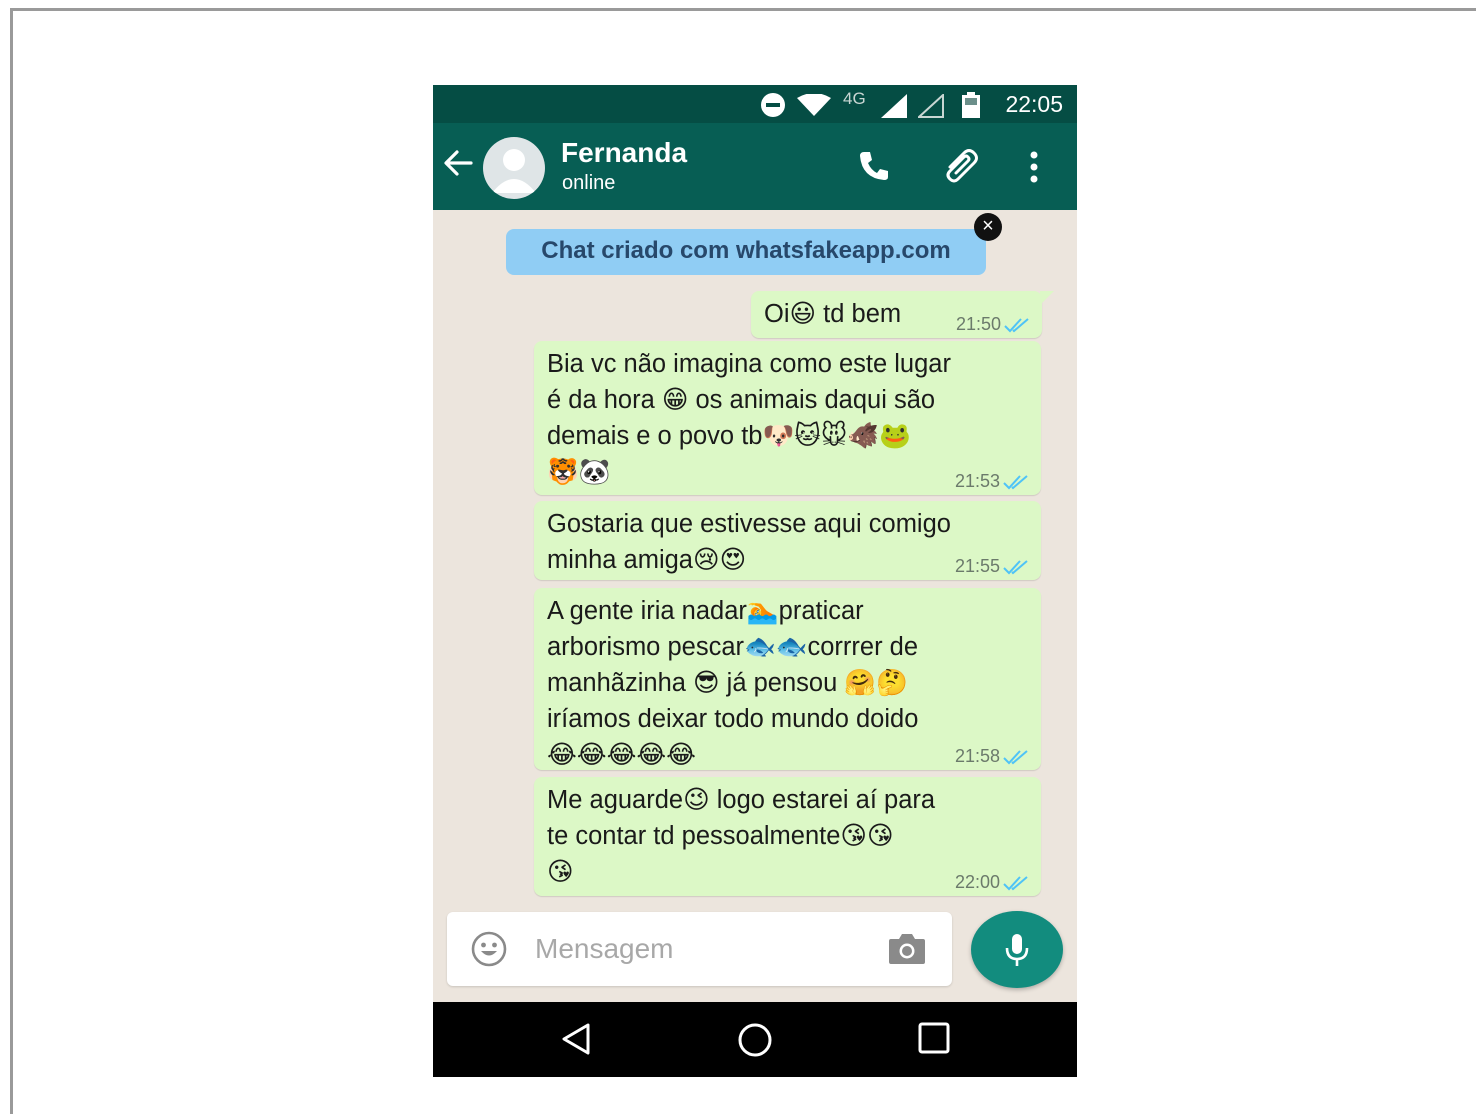 The height and width of the screenshot is (1114, 1476). Describe the element at coordinates (576, 1039) in the screenshot. I see `back-triangle-icon` at that location.